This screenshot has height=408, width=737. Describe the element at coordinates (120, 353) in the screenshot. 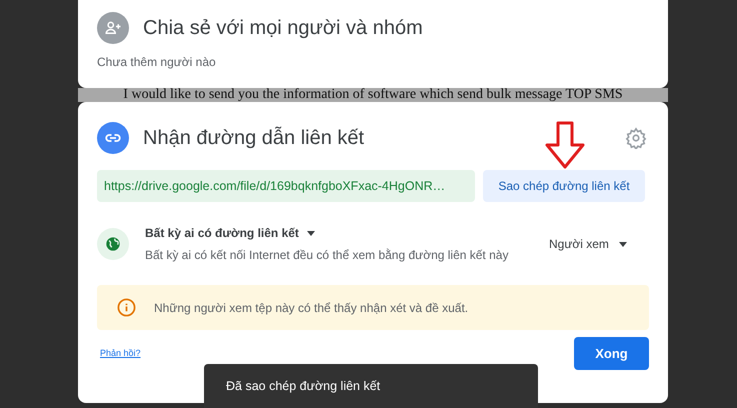

I see `feedback-link: Phản hồi?` at that location.